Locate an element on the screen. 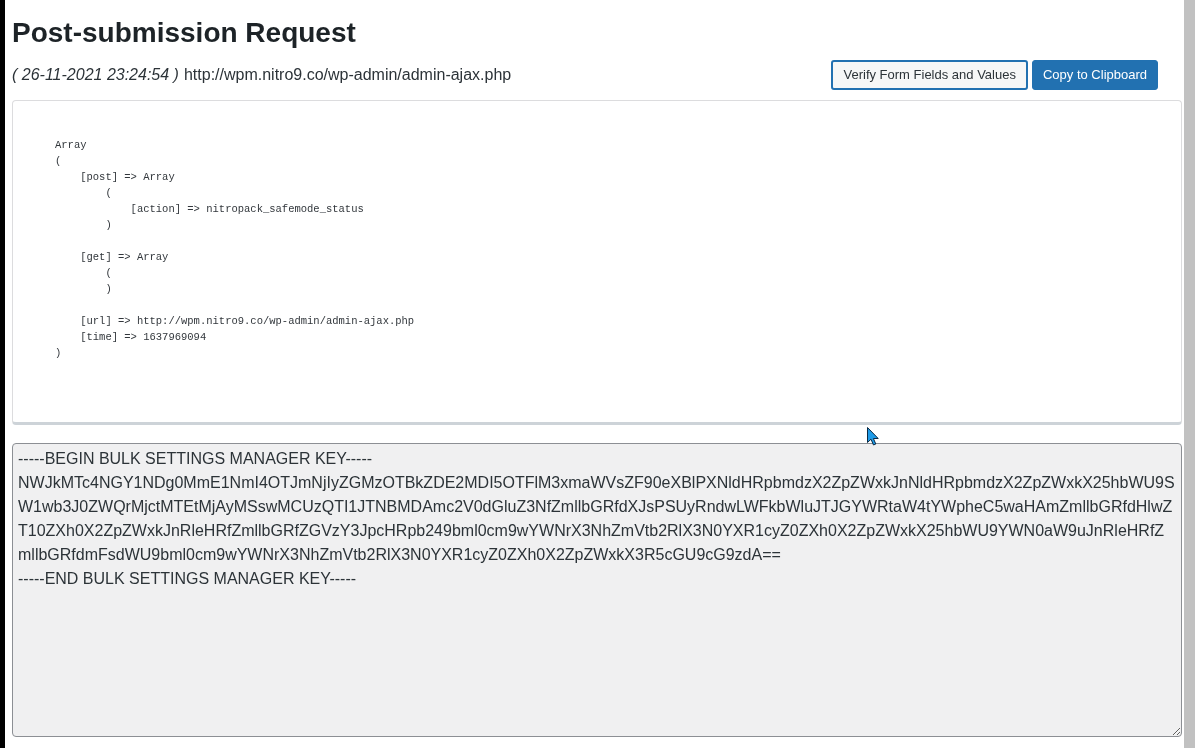  scrollbar is located at coordinates (1189, 374).